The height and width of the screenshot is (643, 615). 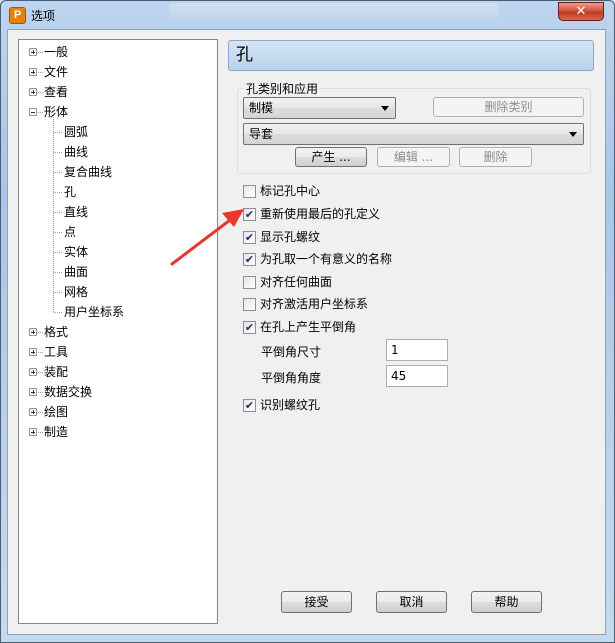 What do you see at coordinates (290, 191) in the screenshot?
I see `option-label: 标记孔中心` at bounding box center [290, 191].